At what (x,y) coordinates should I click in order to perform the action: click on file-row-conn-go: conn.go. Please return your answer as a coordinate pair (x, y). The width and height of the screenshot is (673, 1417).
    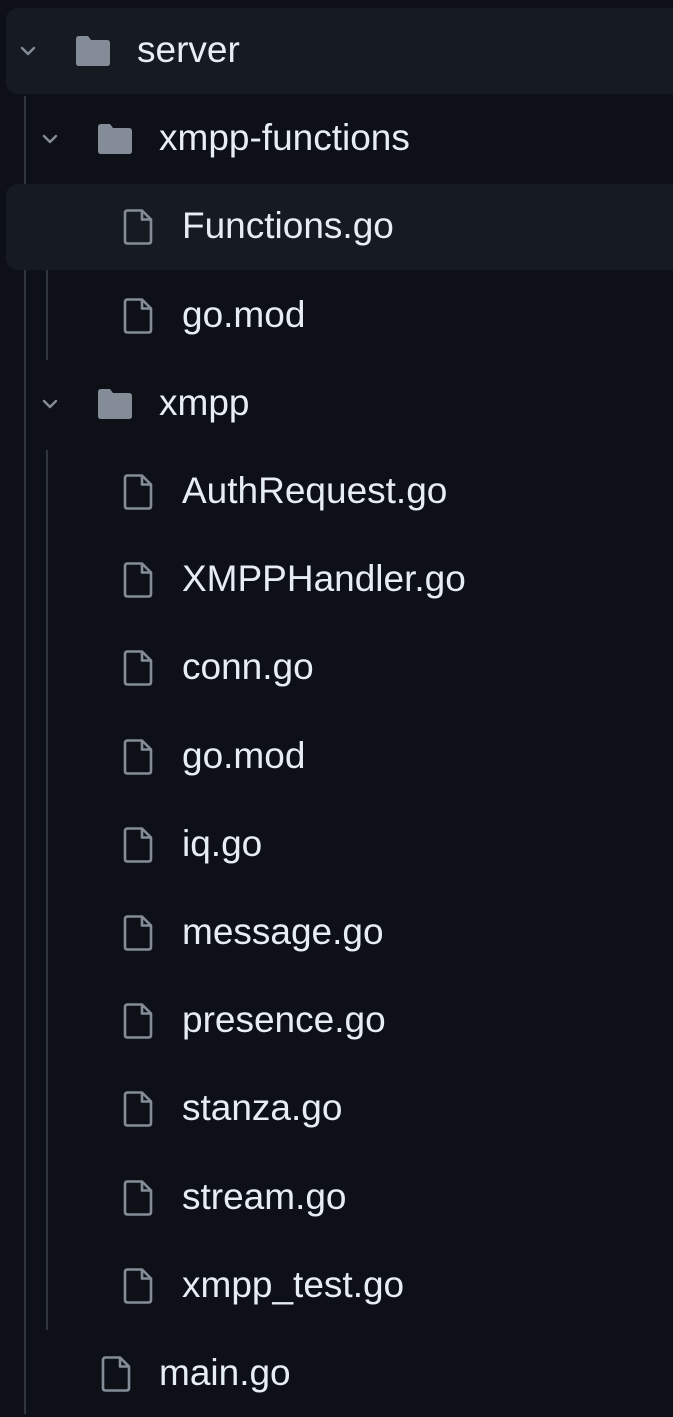
    Looking at the image, I should click on (339, 668).